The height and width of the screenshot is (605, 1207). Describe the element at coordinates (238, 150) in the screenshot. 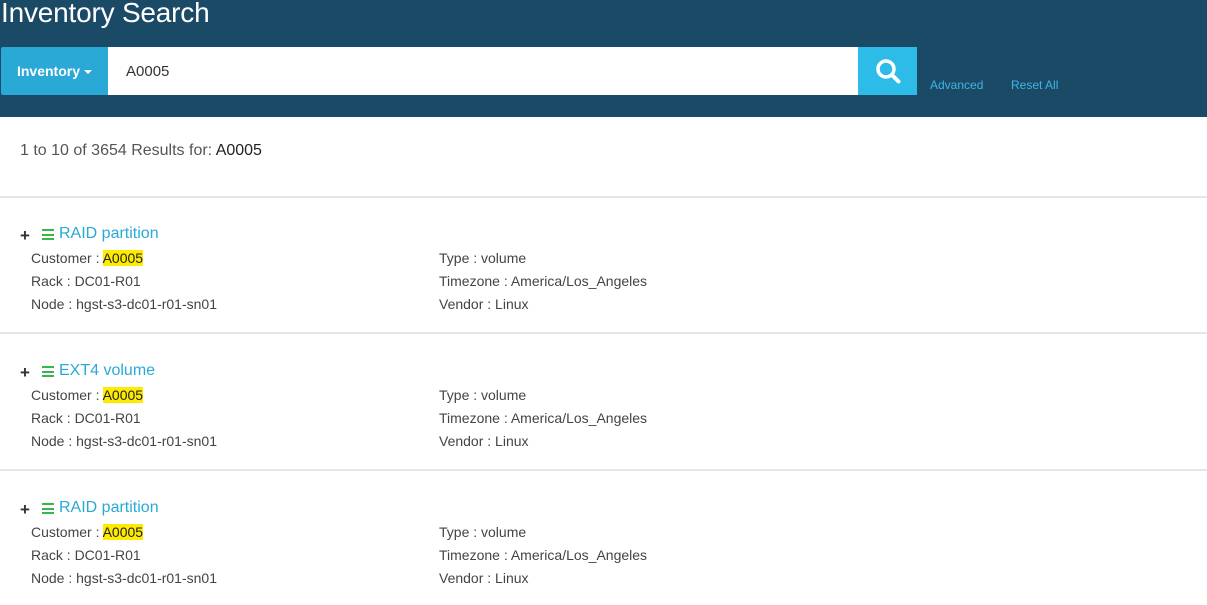

I see `results-query: A0005` at that location.